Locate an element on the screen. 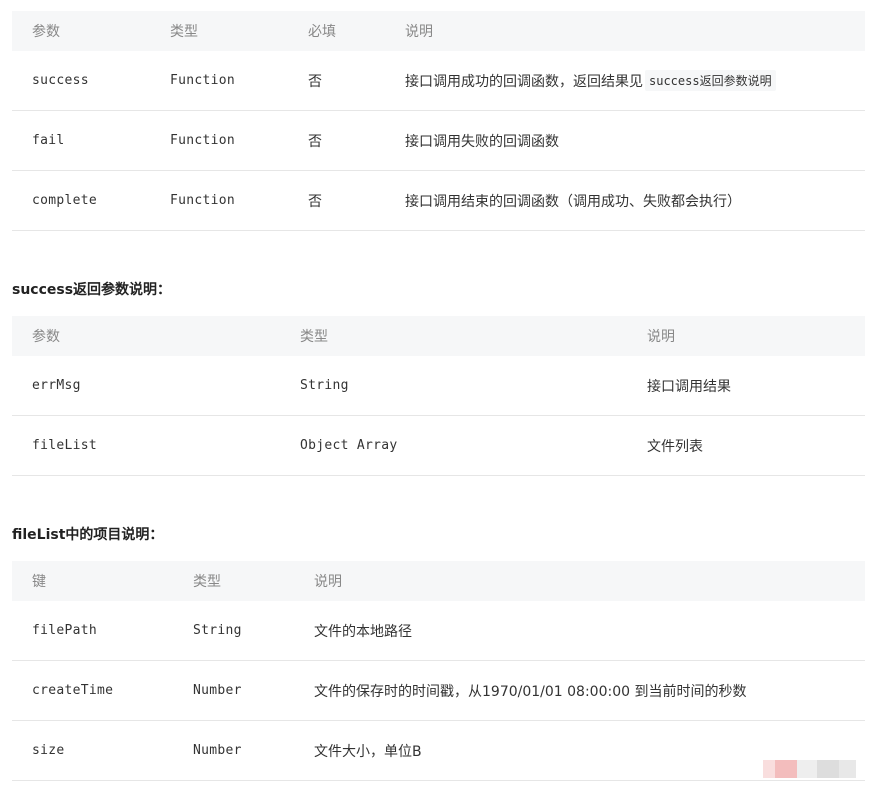 The image size is (889, 793). table-row: size Number 文件大小，单位B is located at coordinates (438, 751).